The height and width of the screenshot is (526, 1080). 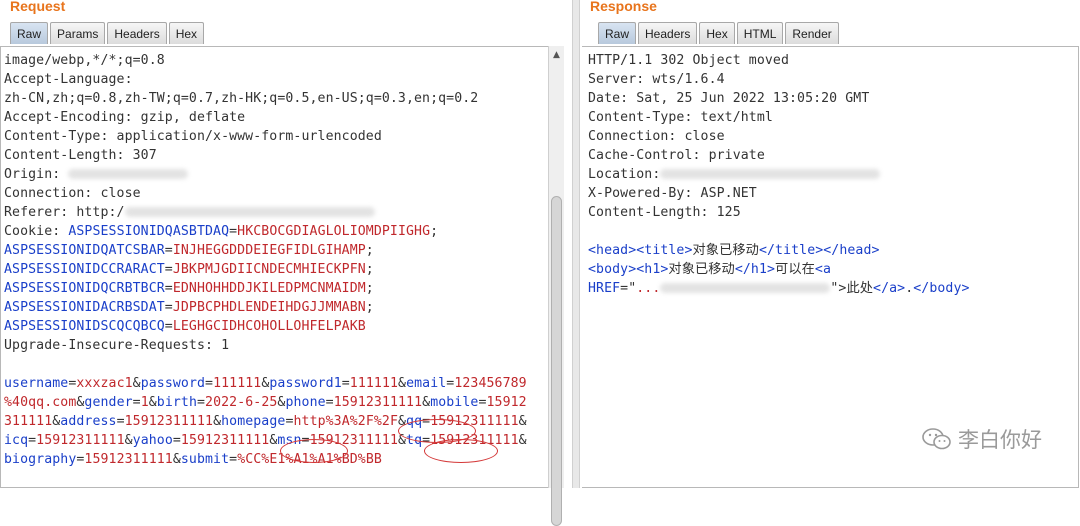 I want to click on tab-html: HTML, so click(x=760, y=33).